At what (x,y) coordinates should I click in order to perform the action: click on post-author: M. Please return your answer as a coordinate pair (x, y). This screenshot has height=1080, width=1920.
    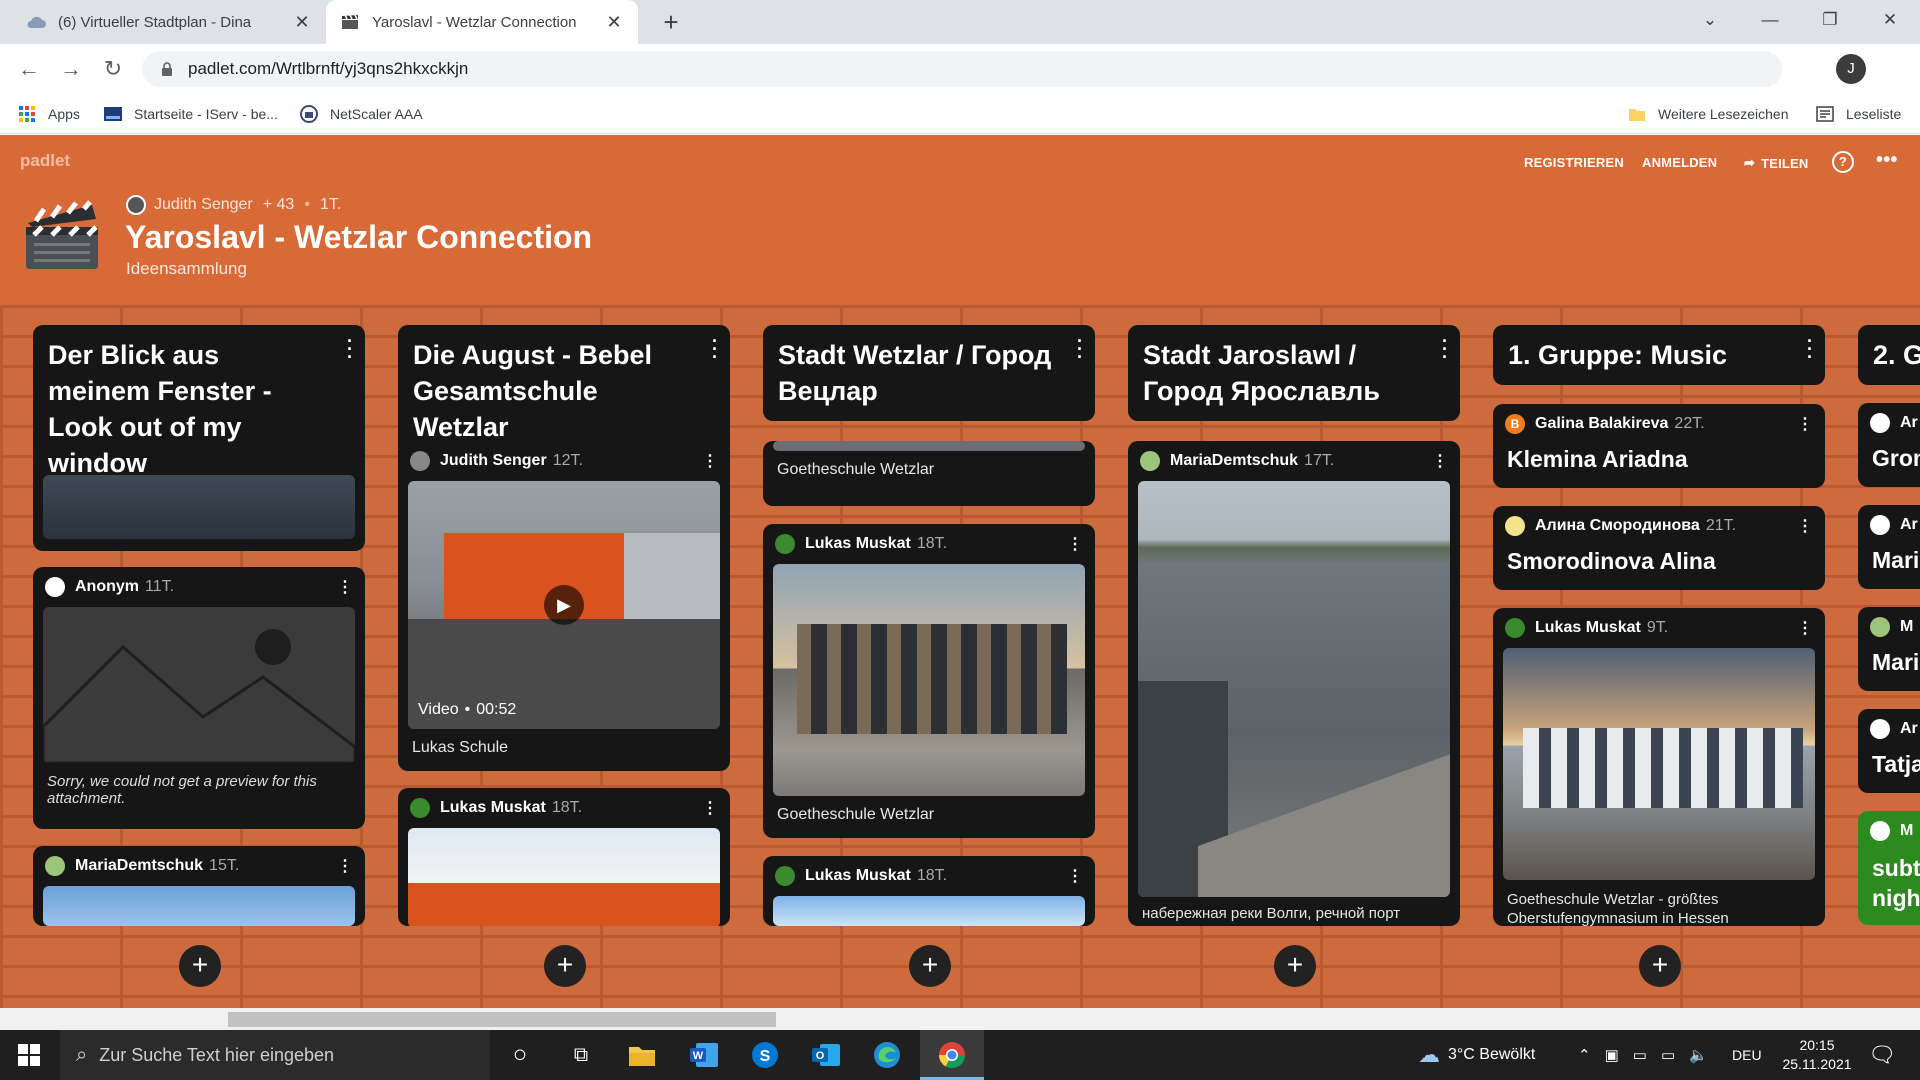
    Looking at the image, I should click on (1907, 626).